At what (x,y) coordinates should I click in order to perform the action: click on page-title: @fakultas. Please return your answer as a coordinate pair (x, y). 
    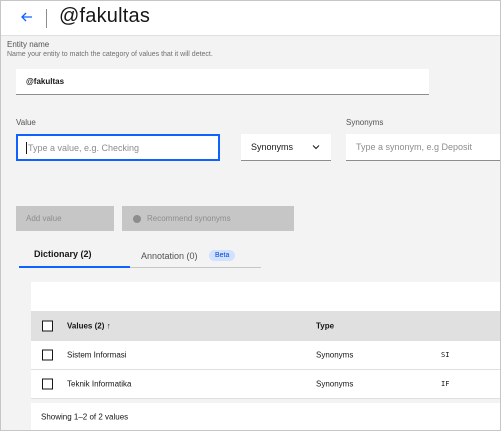
    Looking at the image, I should click on (105, 16).